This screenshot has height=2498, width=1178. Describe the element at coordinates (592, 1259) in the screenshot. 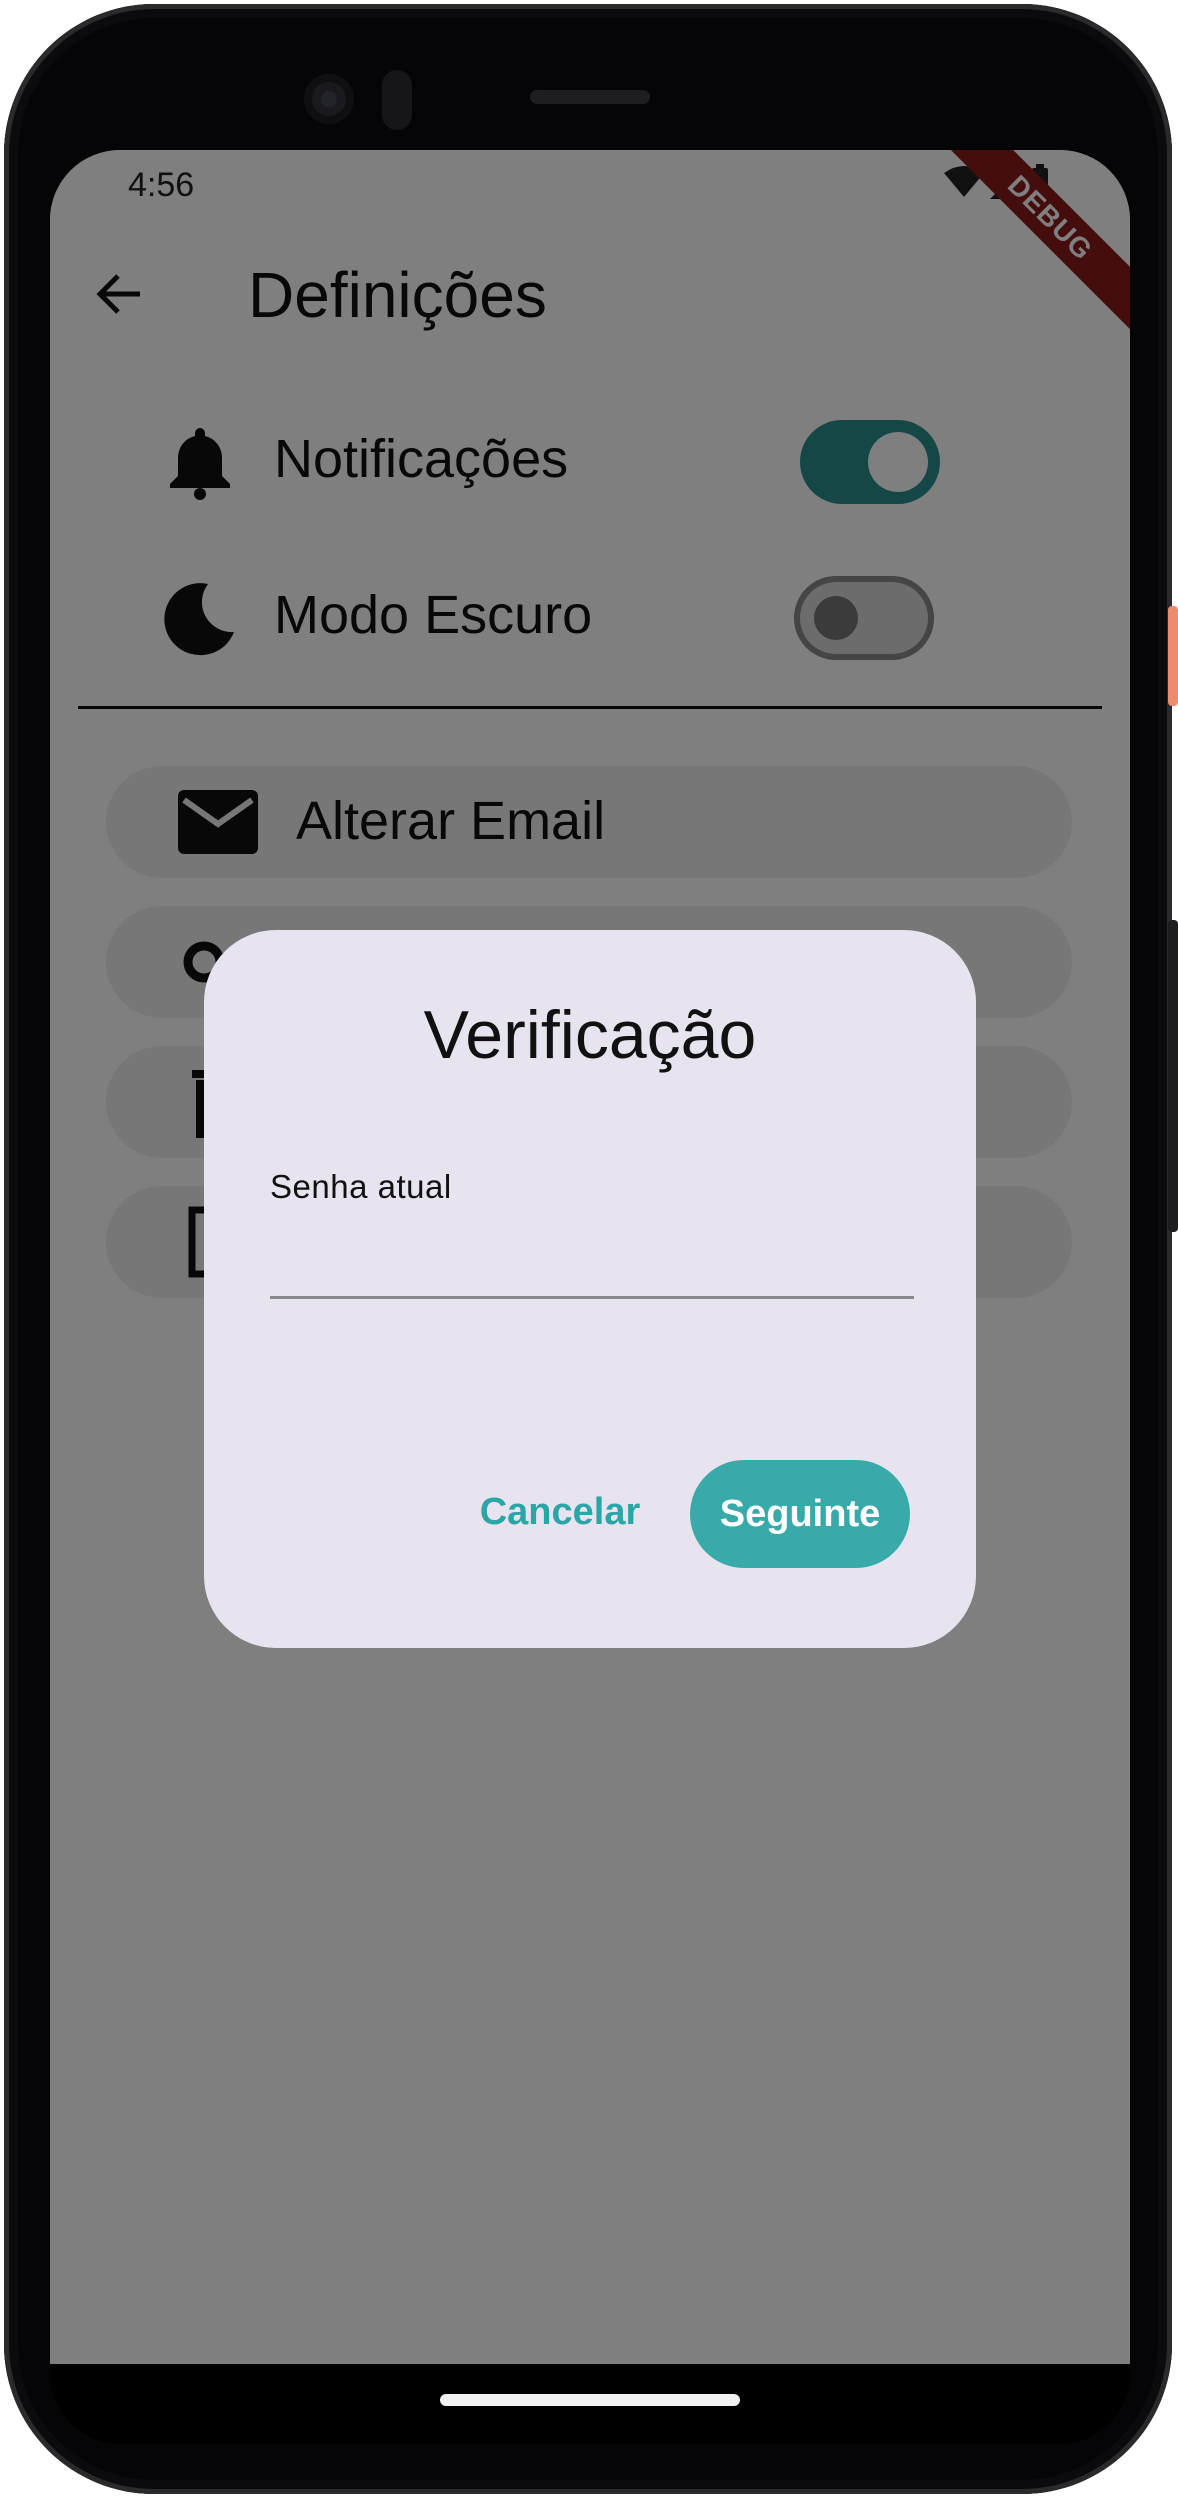

I see `current-password-input` at that location.